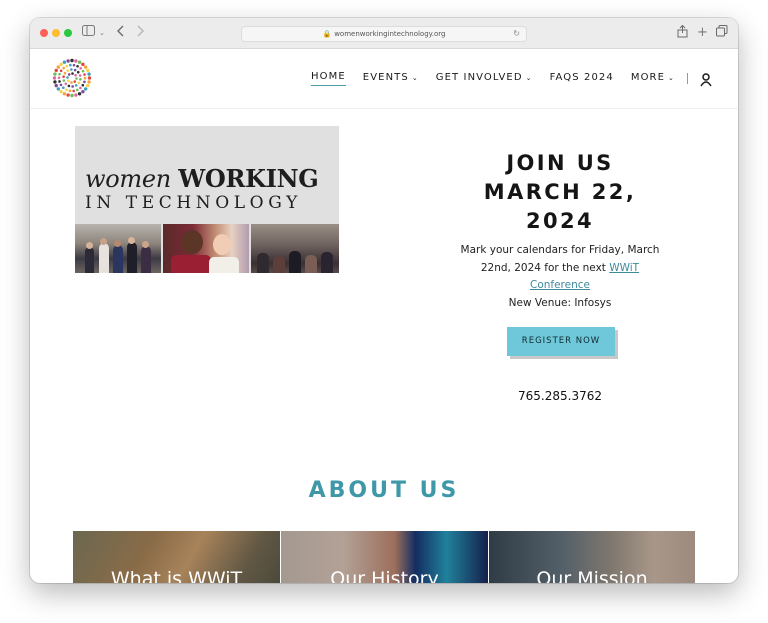 The height and width of the screenshot is (623, 768). Describe the element at coordinates (682, 33) in the screenshot. I see `share-icon` at that location.